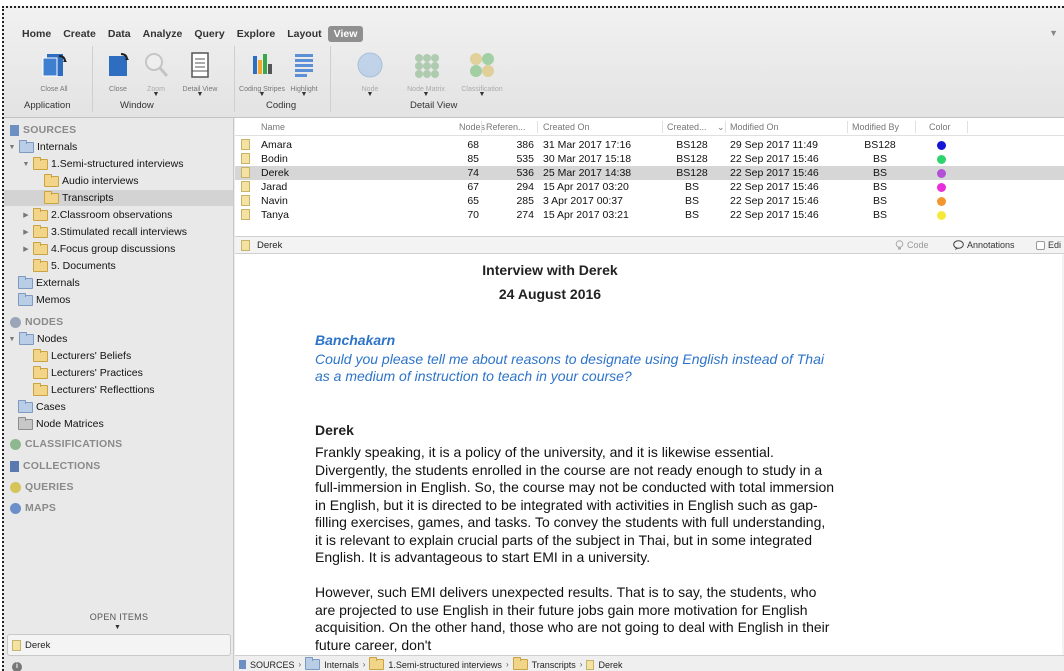 The image size is (1064, 671). What do you see at coordinates (33, 508) in the screenshot?
I see `maps-section-header: MAPS` at bounding box center [33, 508].